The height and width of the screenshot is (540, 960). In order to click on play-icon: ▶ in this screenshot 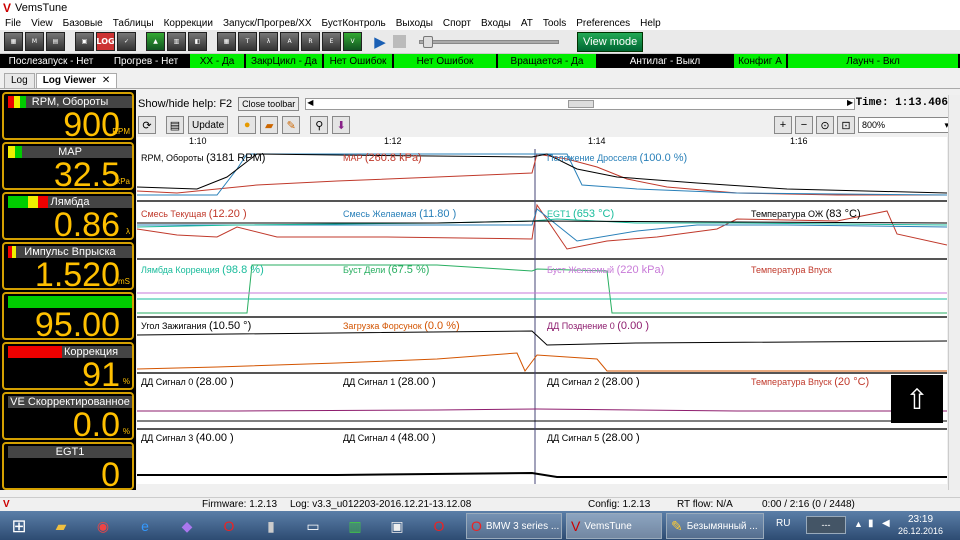, I will do `click(380, 41)`.